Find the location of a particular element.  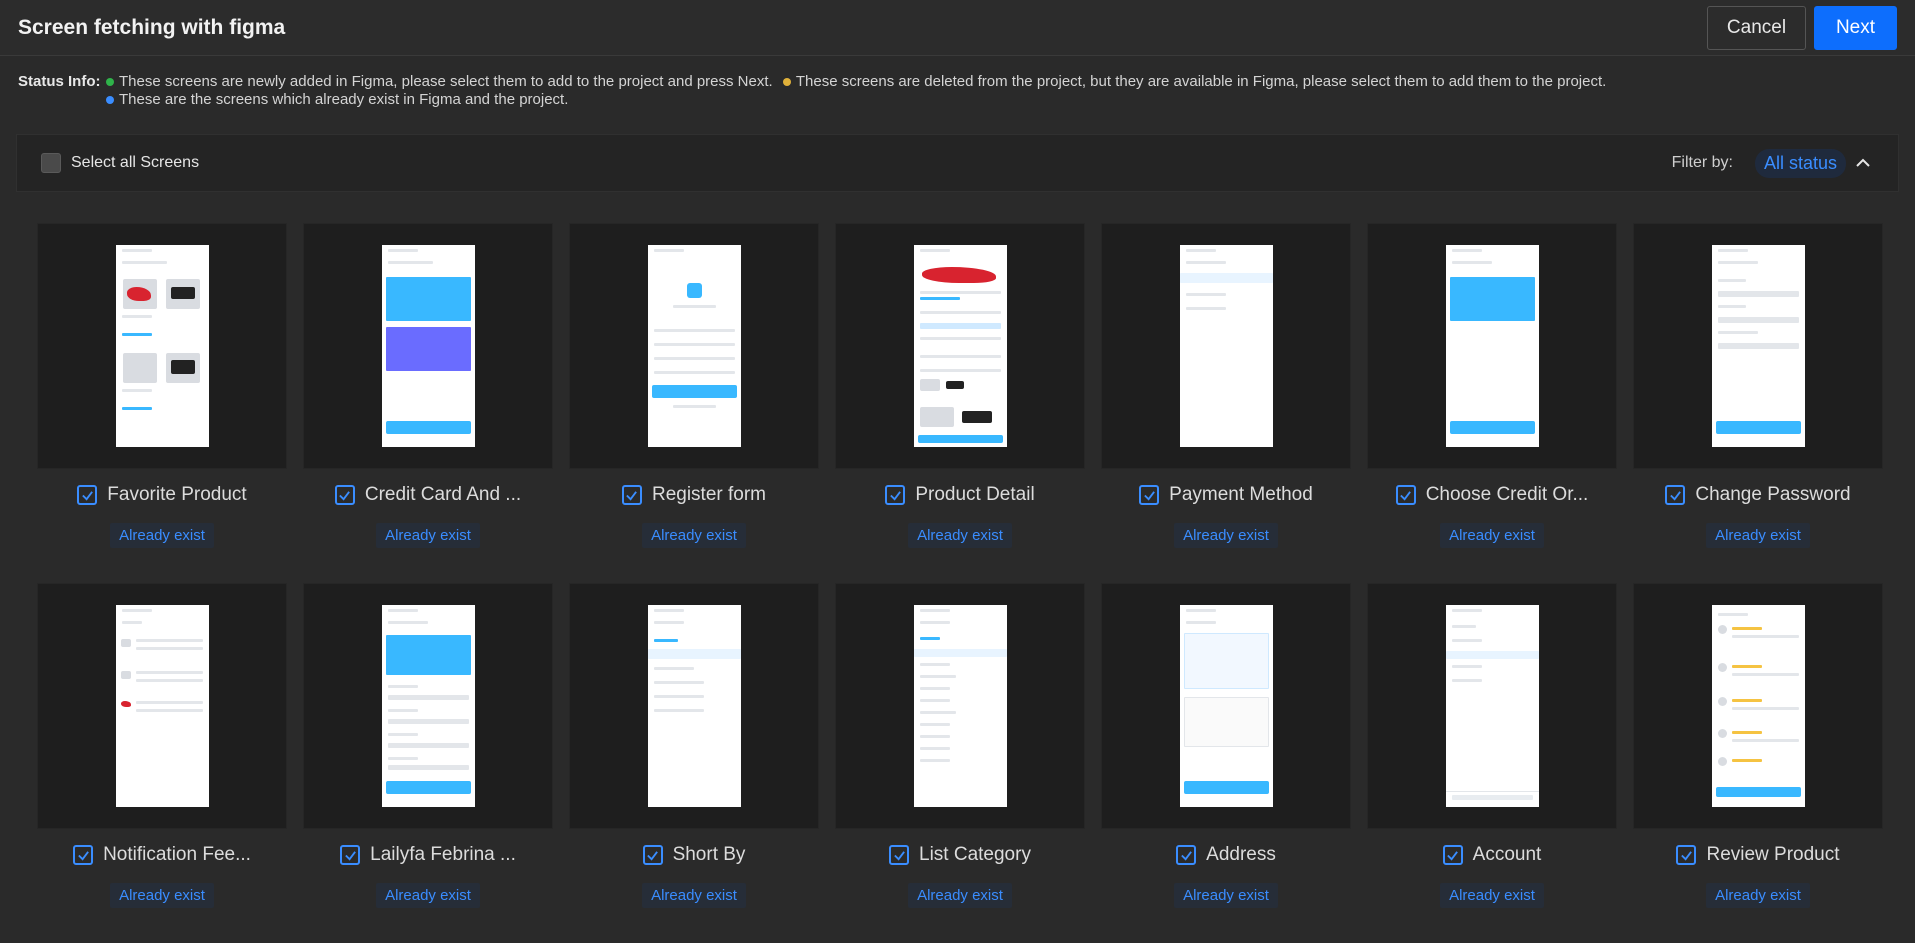

filter-dropdown: All status is located at coordinates (1800, 163).